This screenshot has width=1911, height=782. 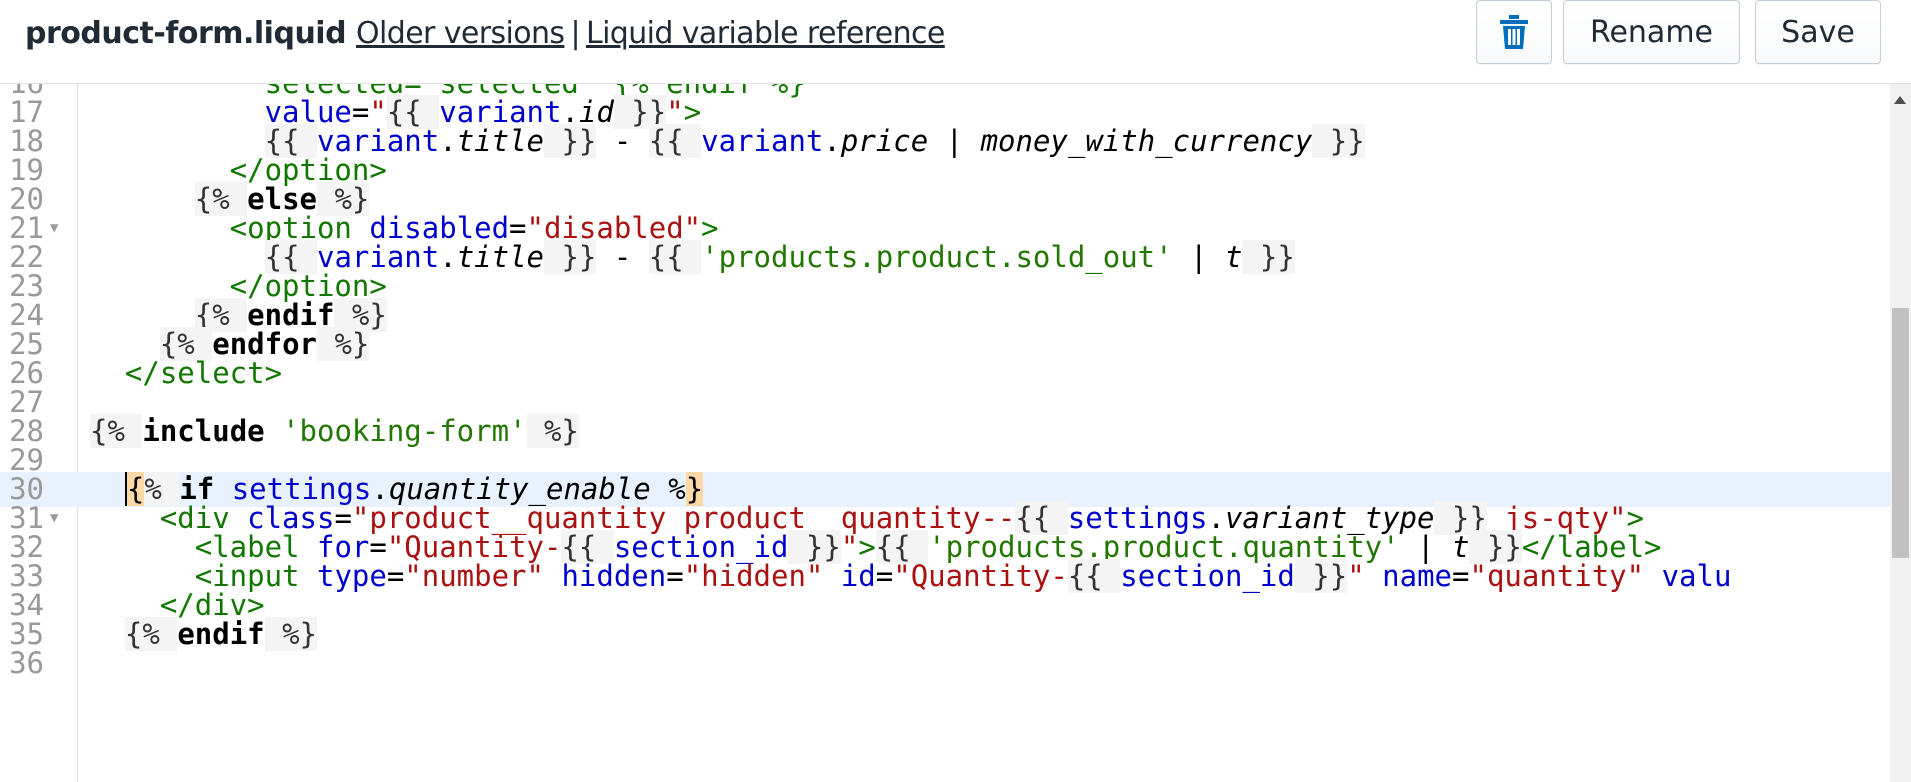 What do you see at coordinates (1900, 100) in the screenshot?
I see `scroll-up-arrow-icon` at bounding box center [1900, 100].